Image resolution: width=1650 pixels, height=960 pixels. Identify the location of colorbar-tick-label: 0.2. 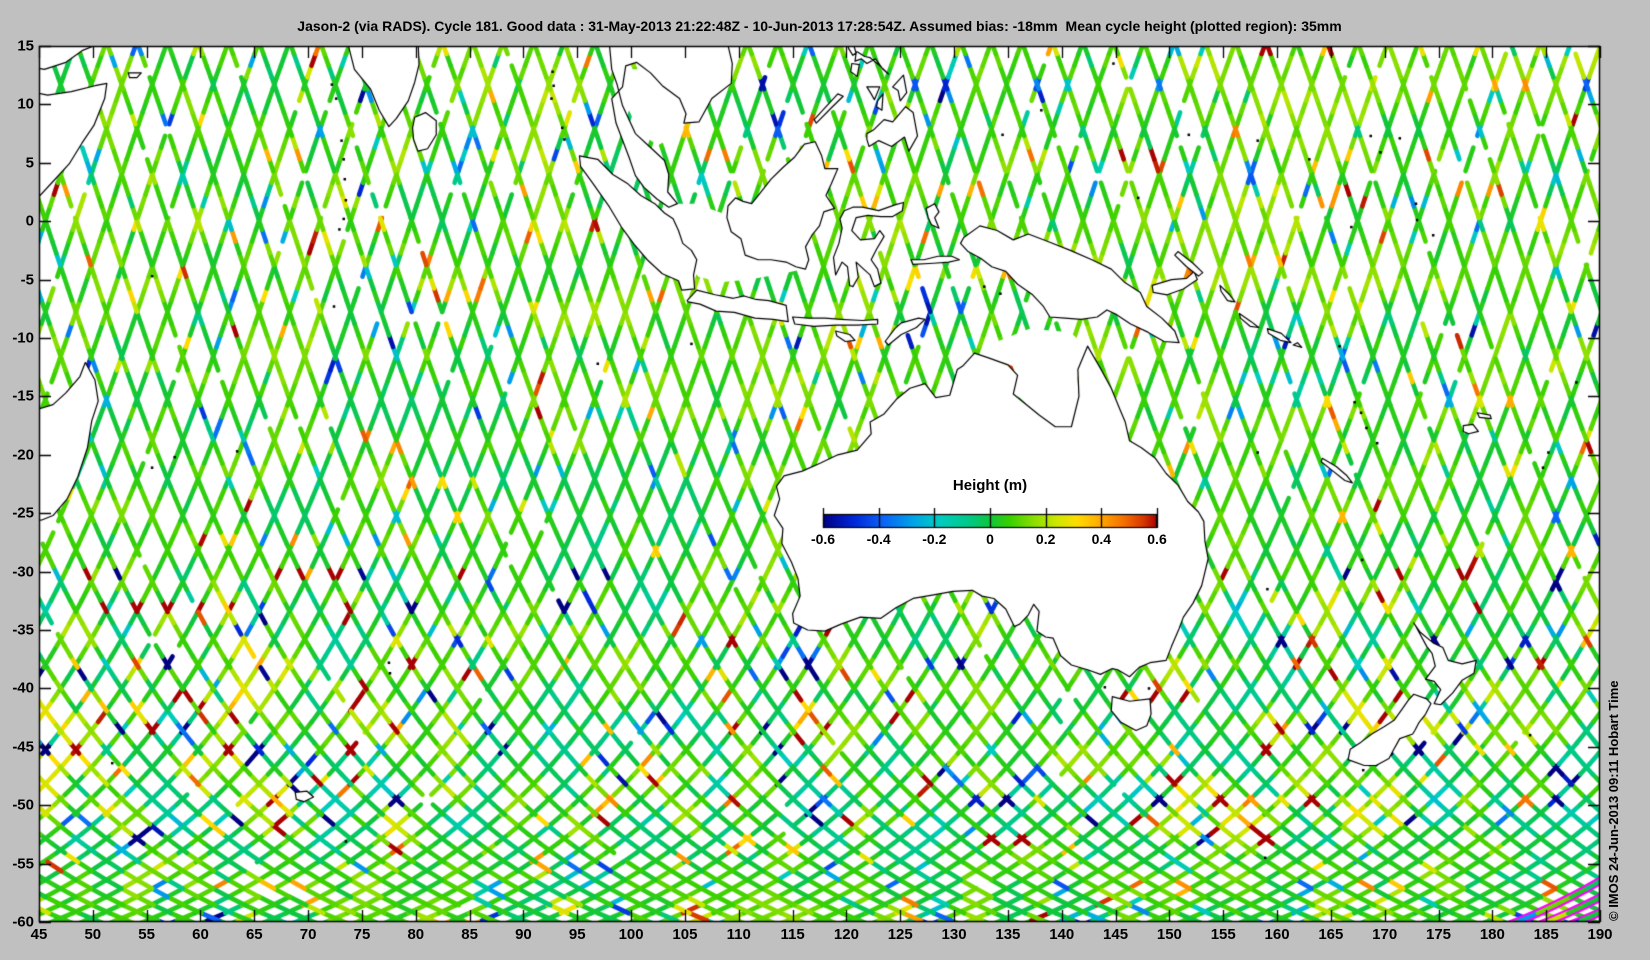
(1045, 539).